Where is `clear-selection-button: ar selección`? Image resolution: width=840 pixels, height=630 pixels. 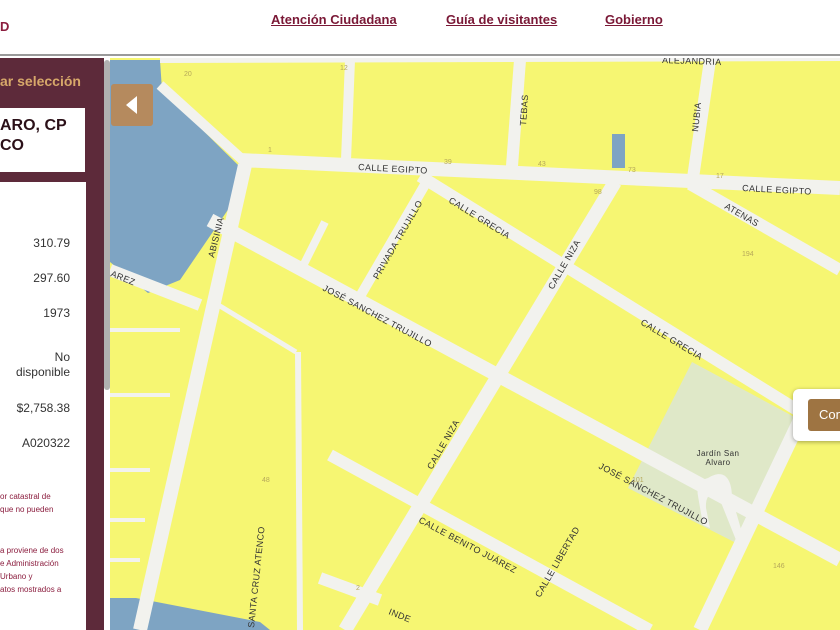
clear-selection-button: ar selección is located at coordinates (52, 81).